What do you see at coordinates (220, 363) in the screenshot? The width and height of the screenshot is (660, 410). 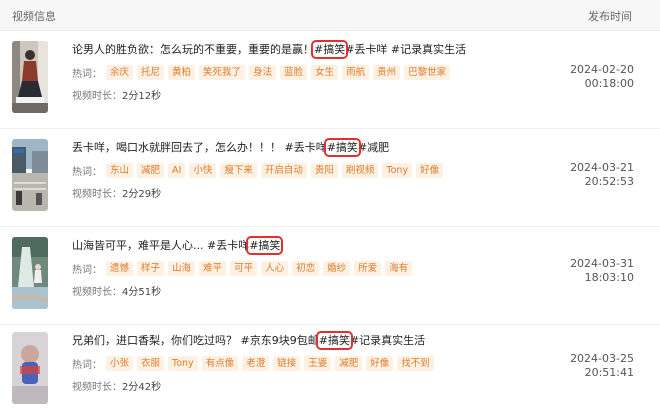 I see `hot-word-tag: 有点像` at bounding box center [220, 363].